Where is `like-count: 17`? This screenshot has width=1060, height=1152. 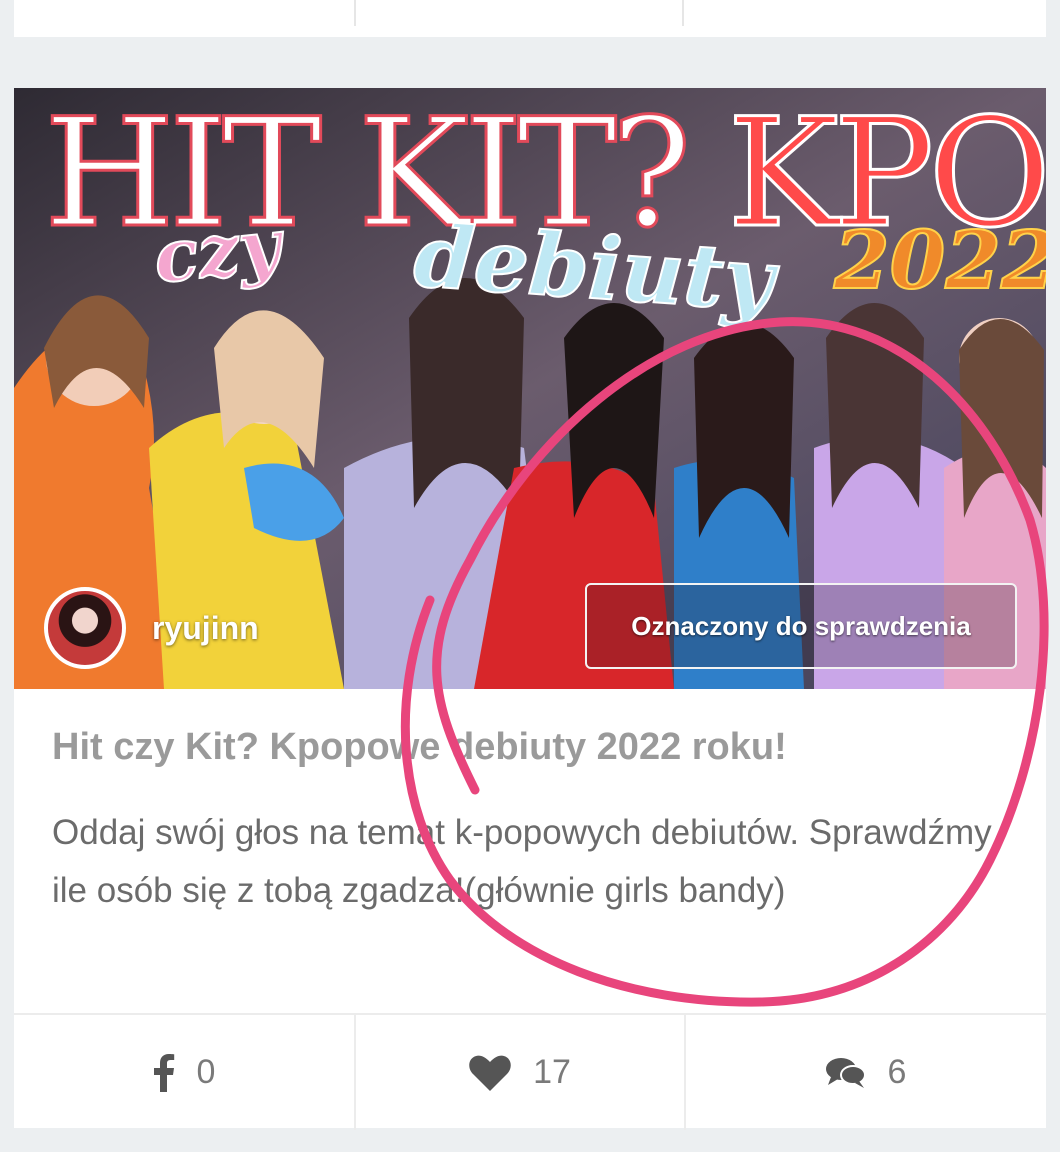
like-count: 17 is located at coordinates (552, 1072).